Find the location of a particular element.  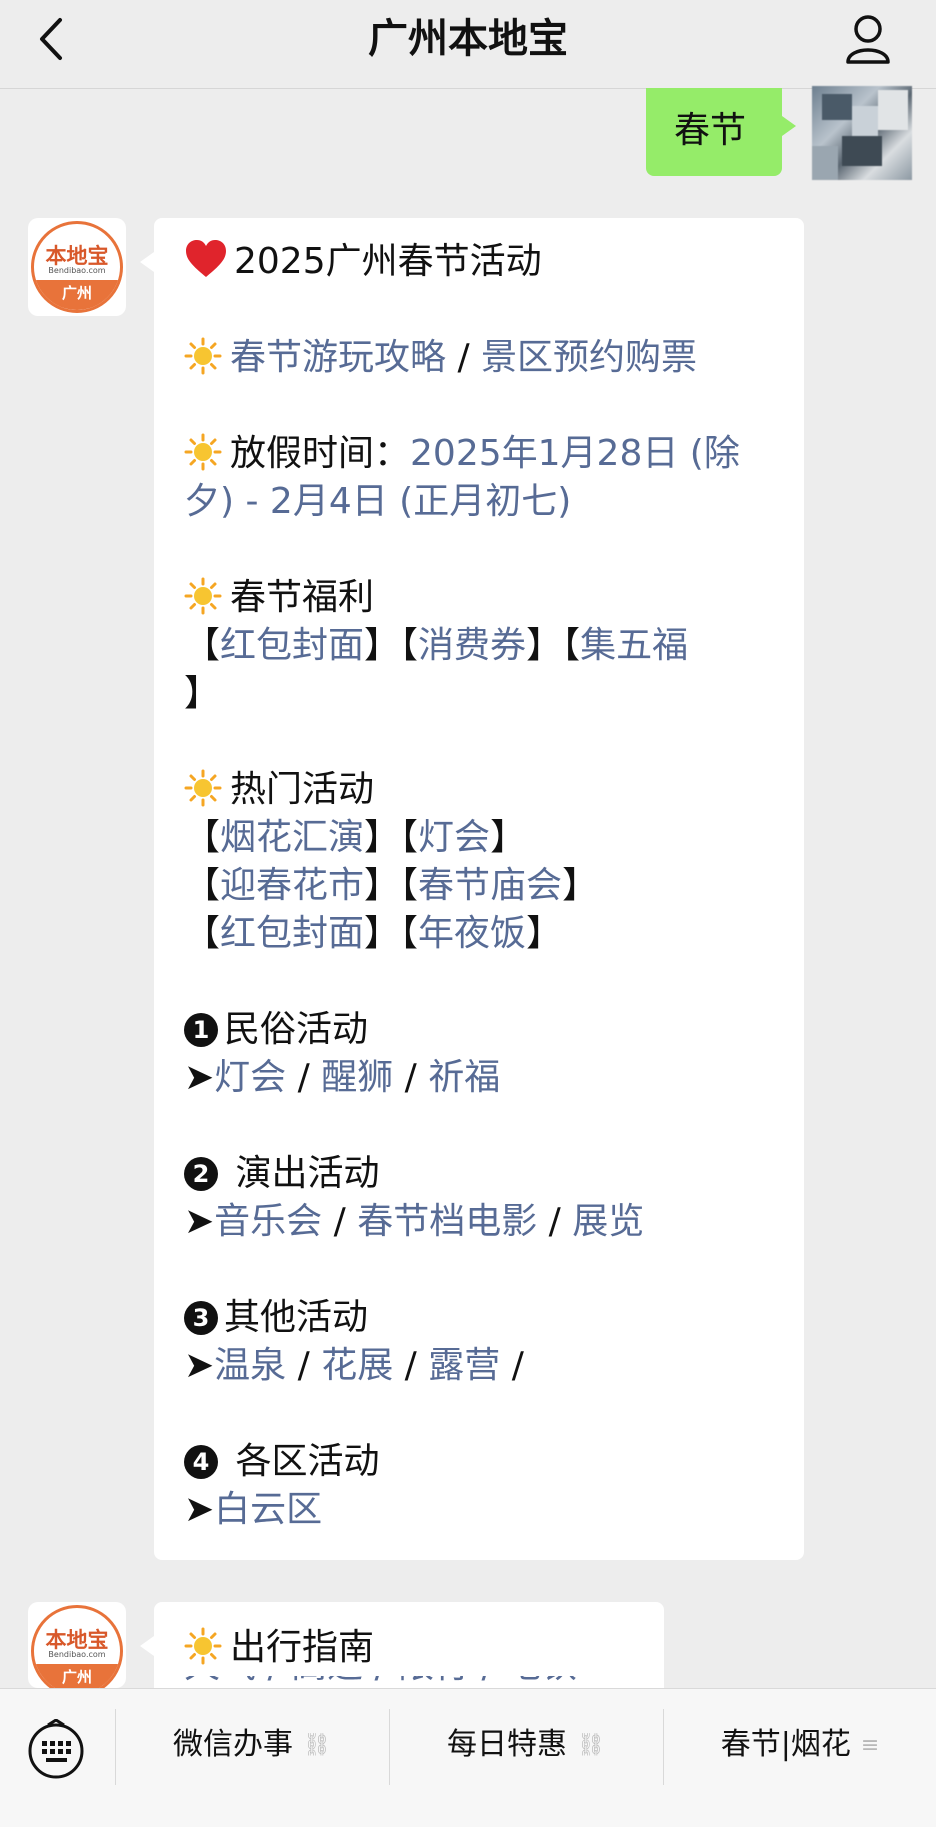

section-links: ➤灯会 / 醒狮 / 祈福 is located at coordinates (342, 1077).